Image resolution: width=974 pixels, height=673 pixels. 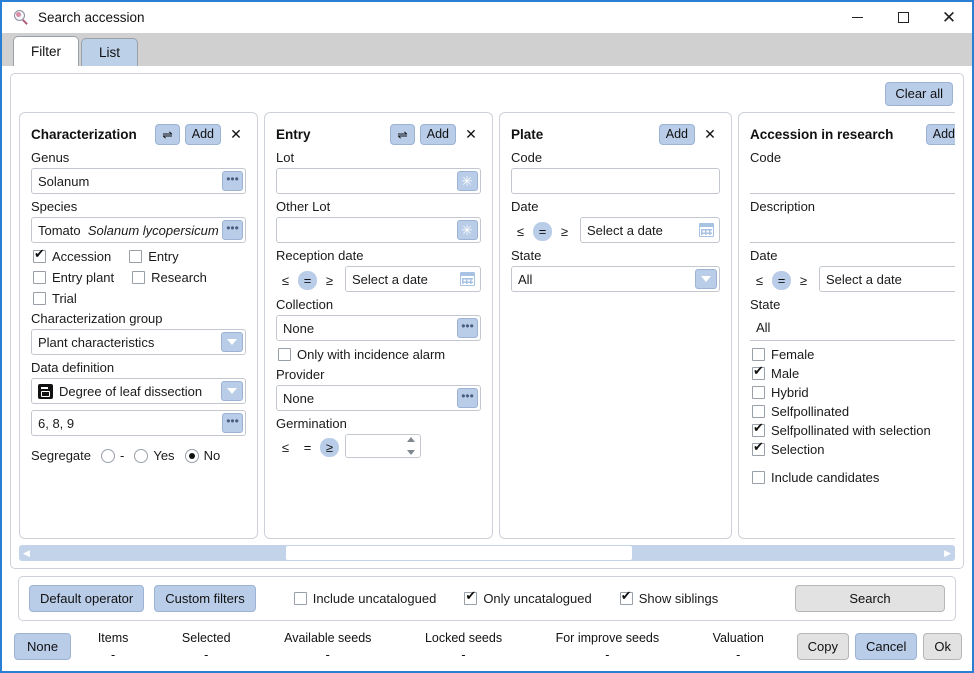 I want to click on checkbox-female: Female, so click(x=853, y=354).